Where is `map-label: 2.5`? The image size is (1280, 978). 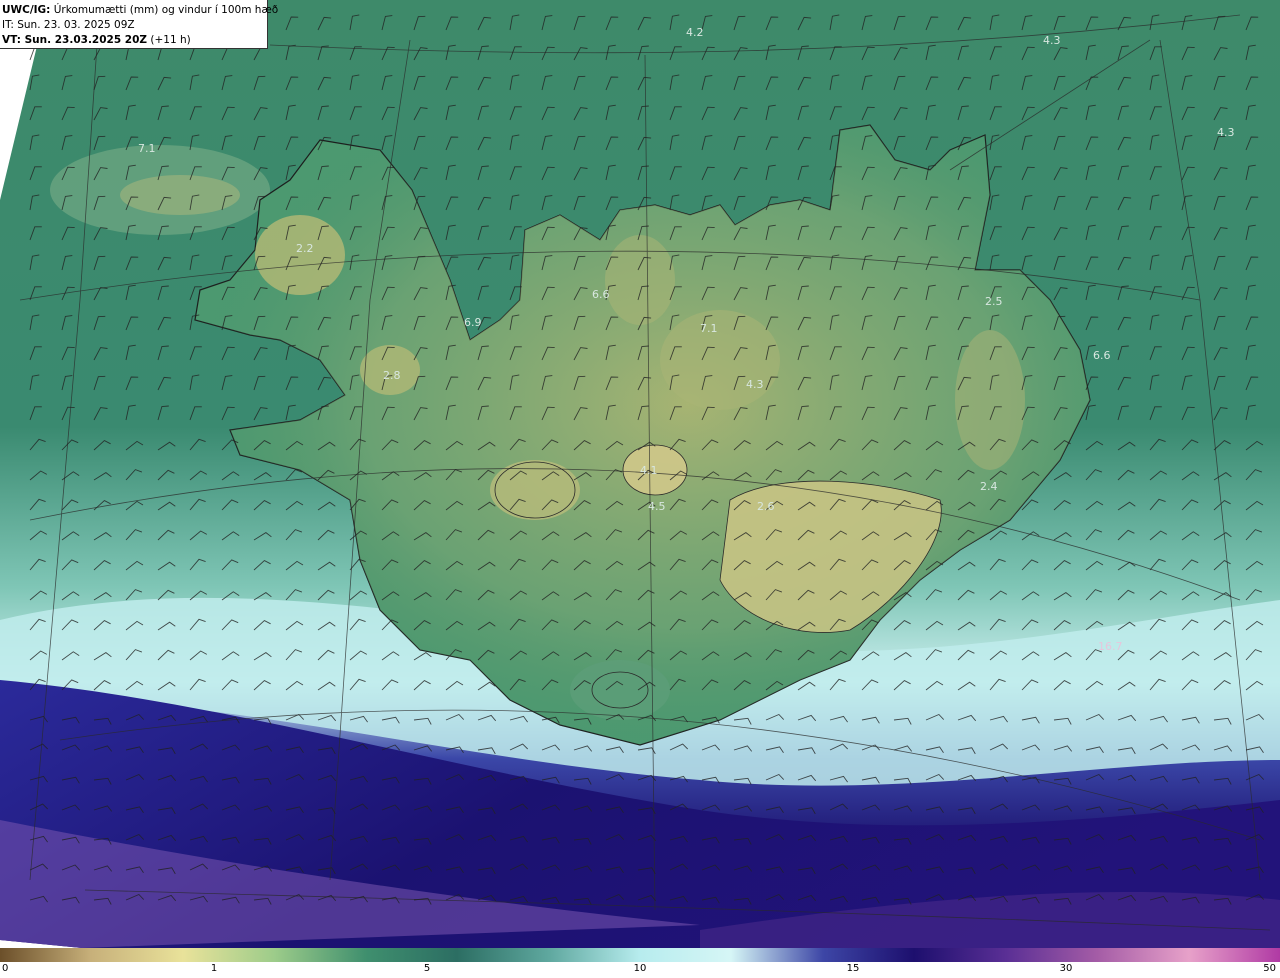 map-label: 2.5 is located at coordinates (994, 301).